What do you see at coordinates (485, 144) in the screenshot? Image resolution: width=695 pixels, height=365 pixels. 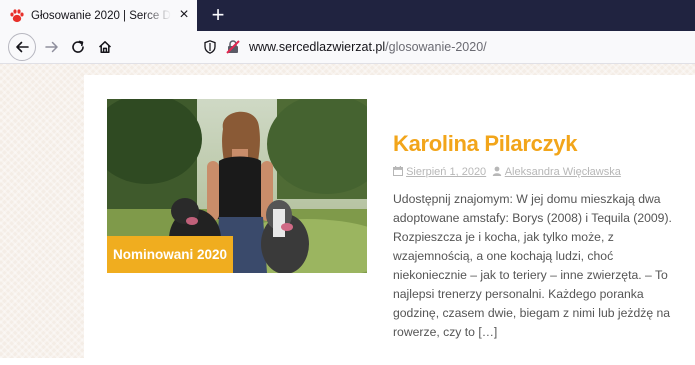 I see `post-title: Karolina Pilarczyk` at bounding box center [485, 144].